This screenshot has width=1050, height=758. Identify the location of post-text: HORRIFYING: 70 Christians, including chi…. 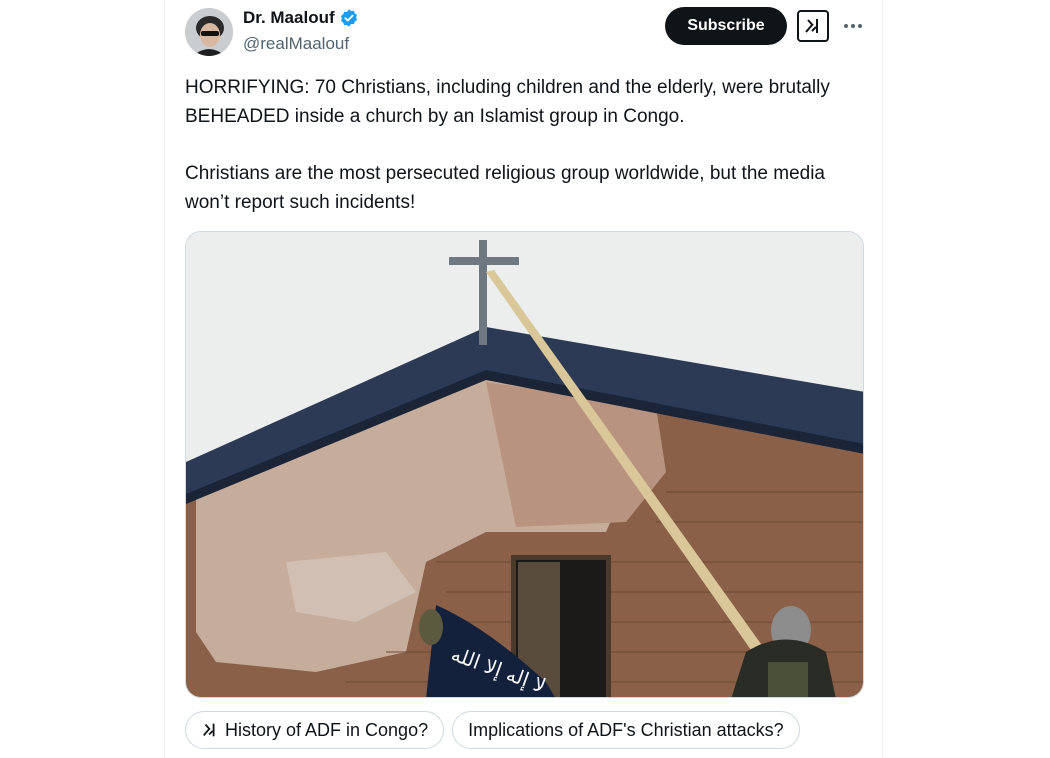
(520, 145).